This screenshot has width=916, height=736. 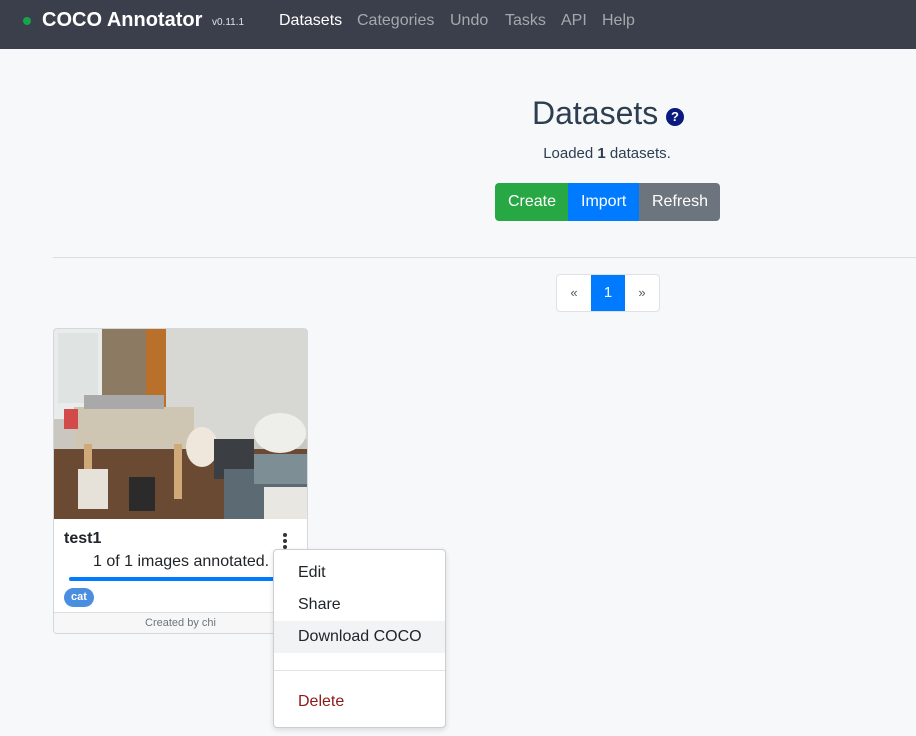 I want to click on pagination: « 1 », so click(x=608, y=293).